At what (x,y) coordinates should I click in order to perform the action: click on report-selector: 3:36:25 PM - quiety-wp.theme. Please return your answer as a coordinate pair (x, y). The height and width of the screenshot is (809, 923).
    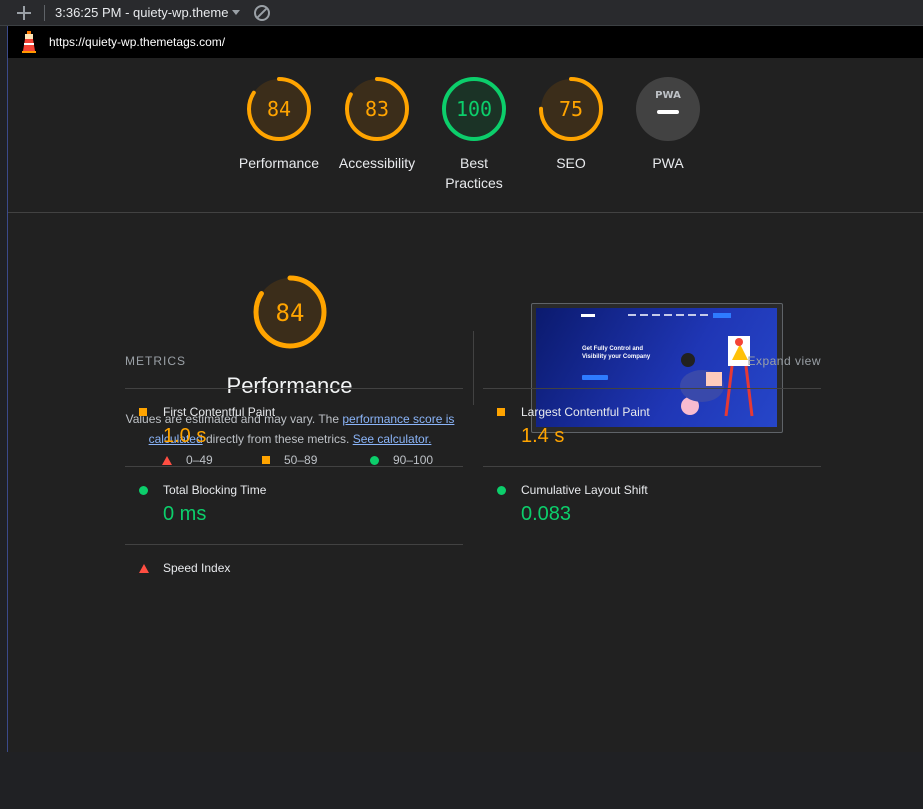
    Looking at the image, I should click on (148, 12).